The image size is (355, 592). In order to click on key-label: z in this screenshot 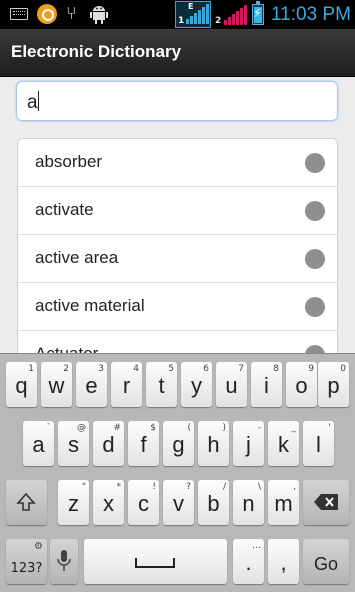, I will do `click(73, 503)`.